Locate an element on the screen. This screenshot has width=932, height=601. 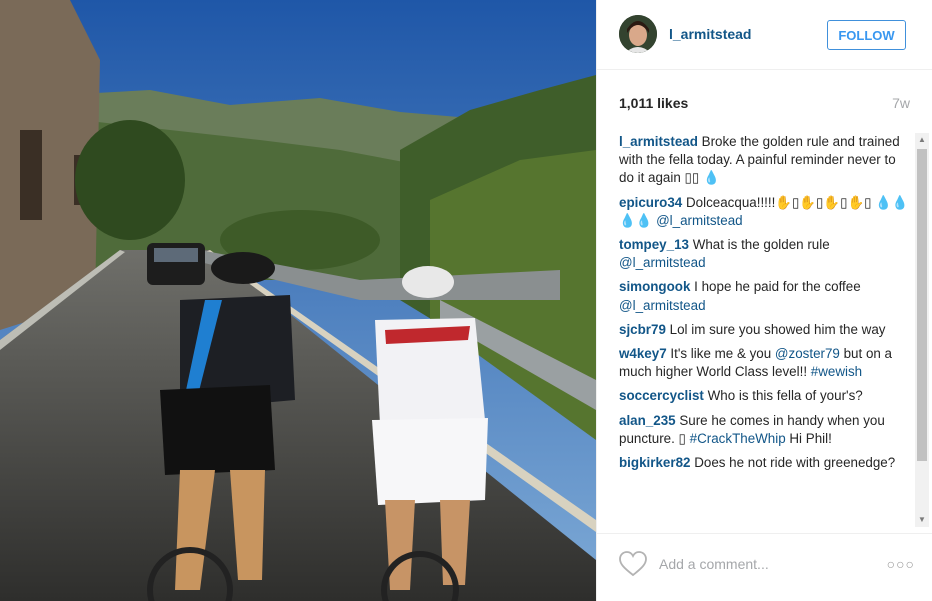
comment-hashtag: #wewish is located at coordinates (836, 371).